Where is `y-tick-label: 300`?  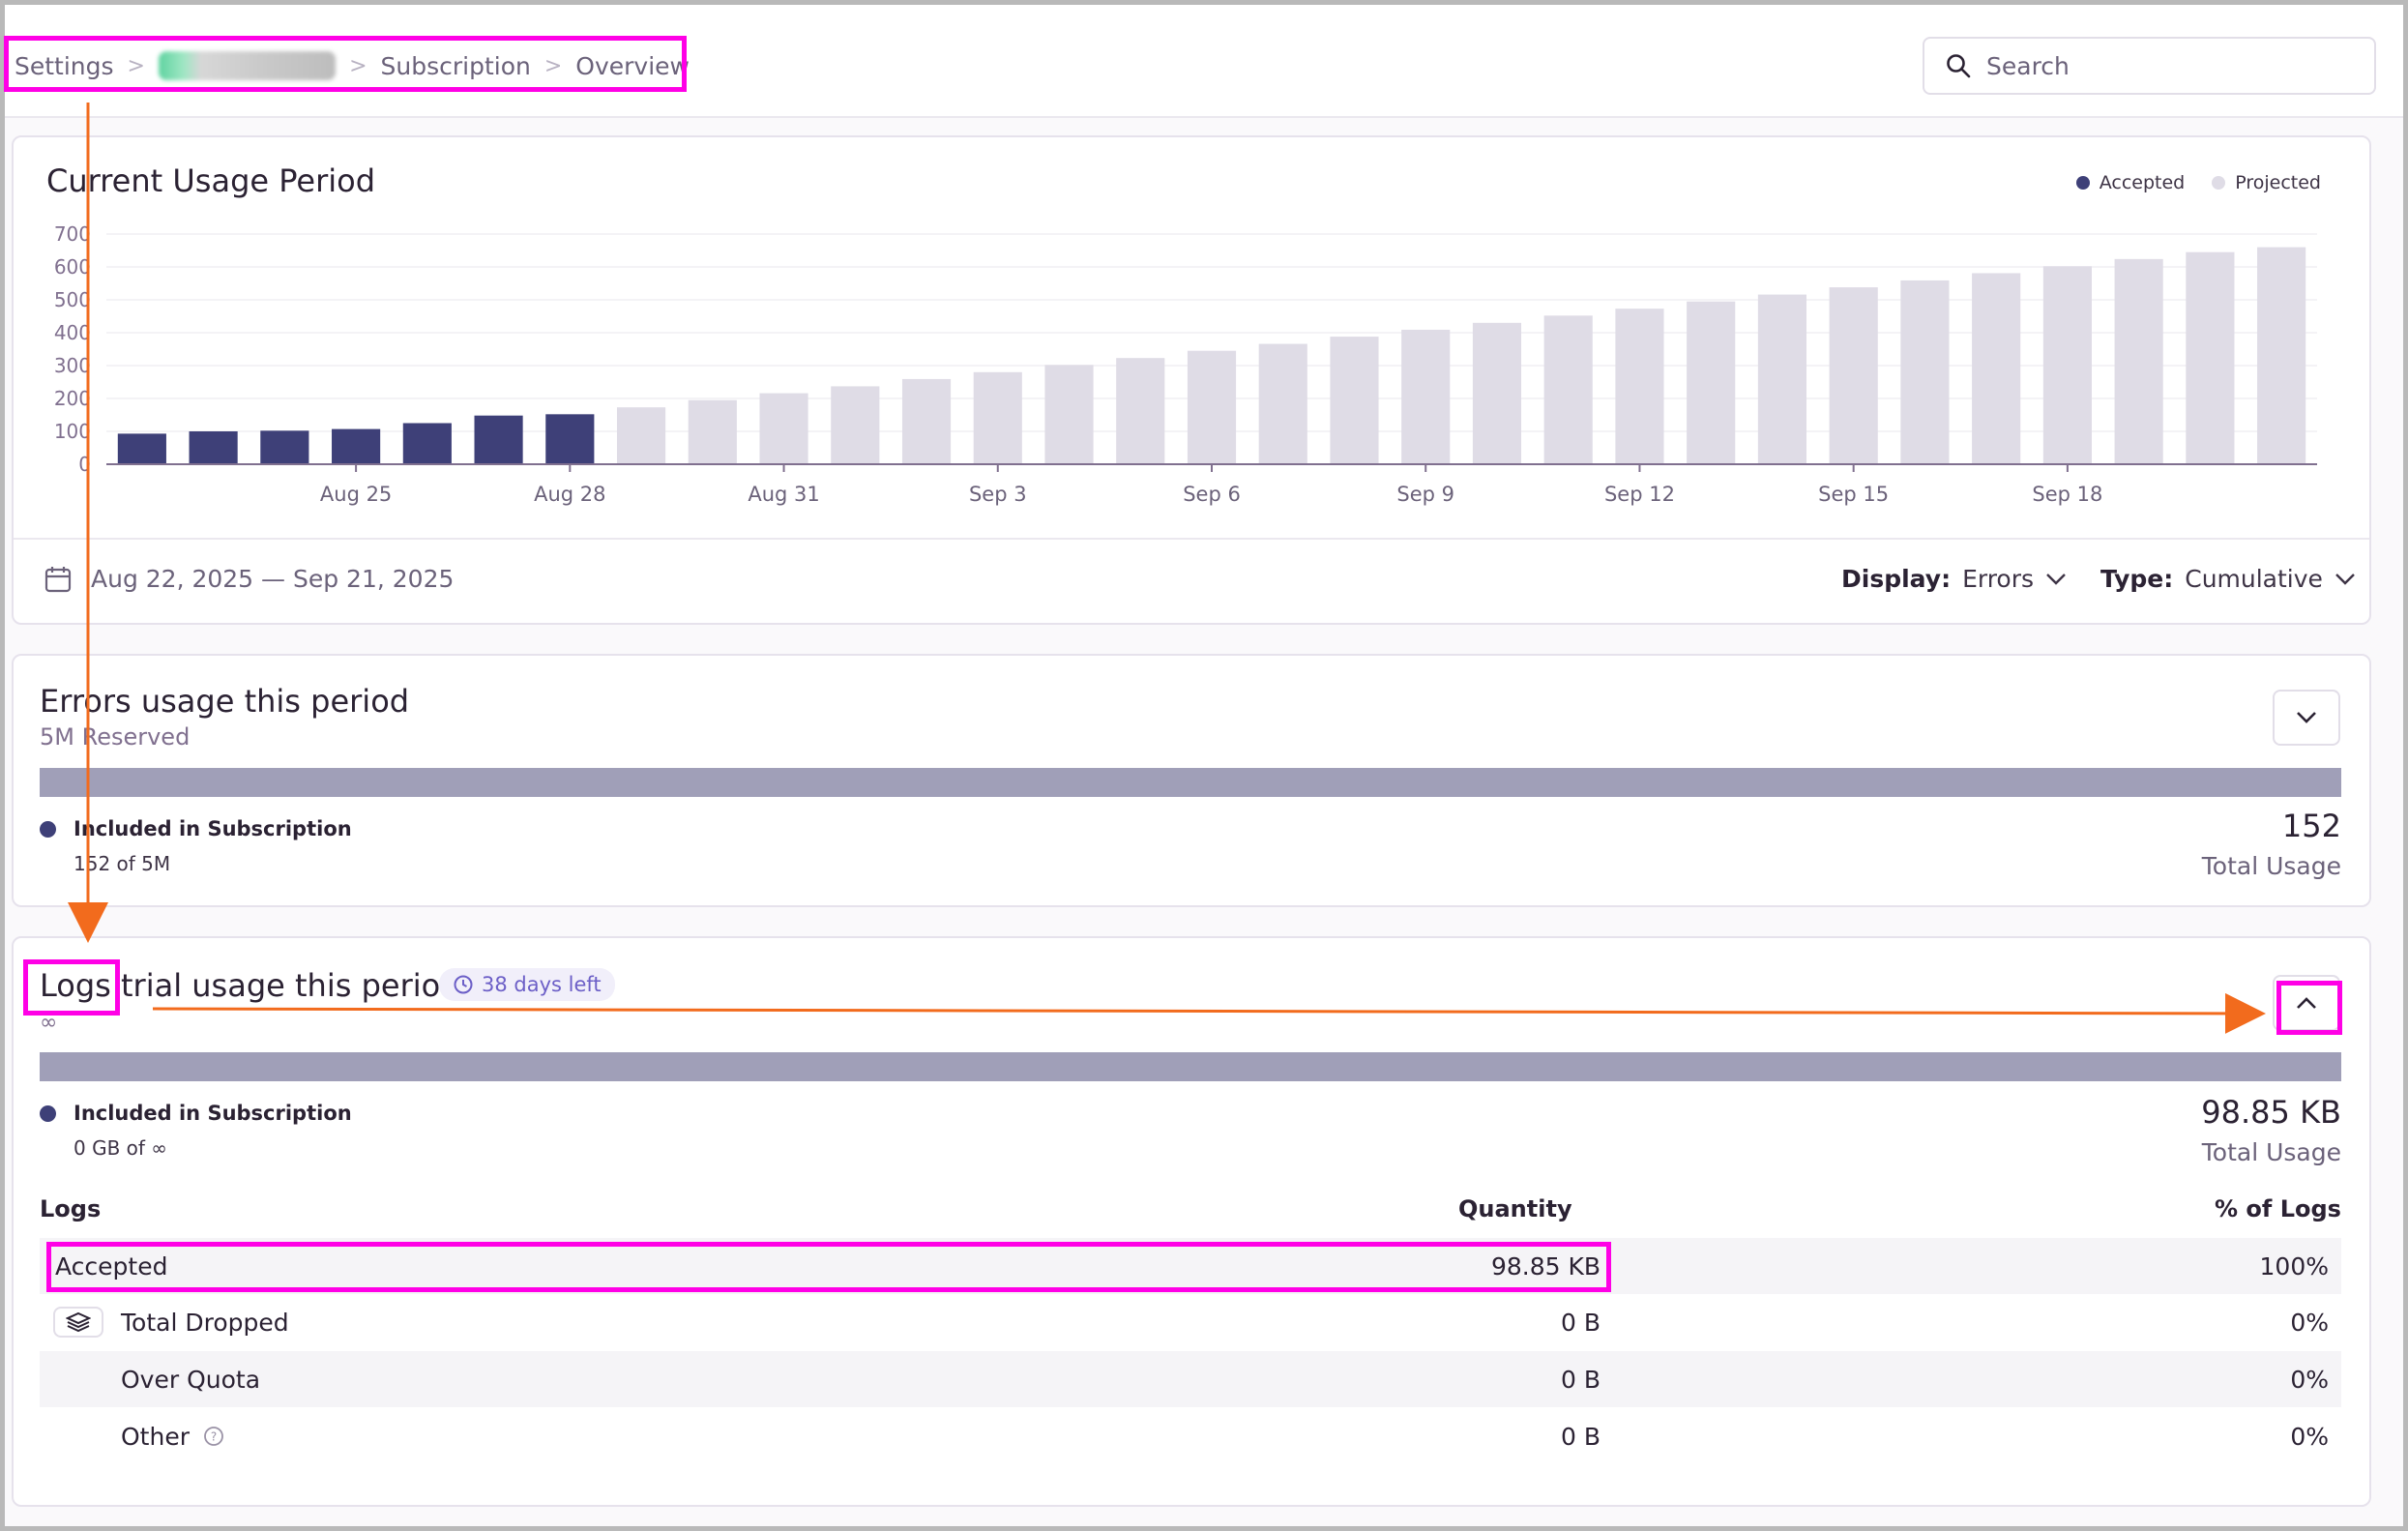 y-tick-label: 300 is located at coordinates (72, 365).